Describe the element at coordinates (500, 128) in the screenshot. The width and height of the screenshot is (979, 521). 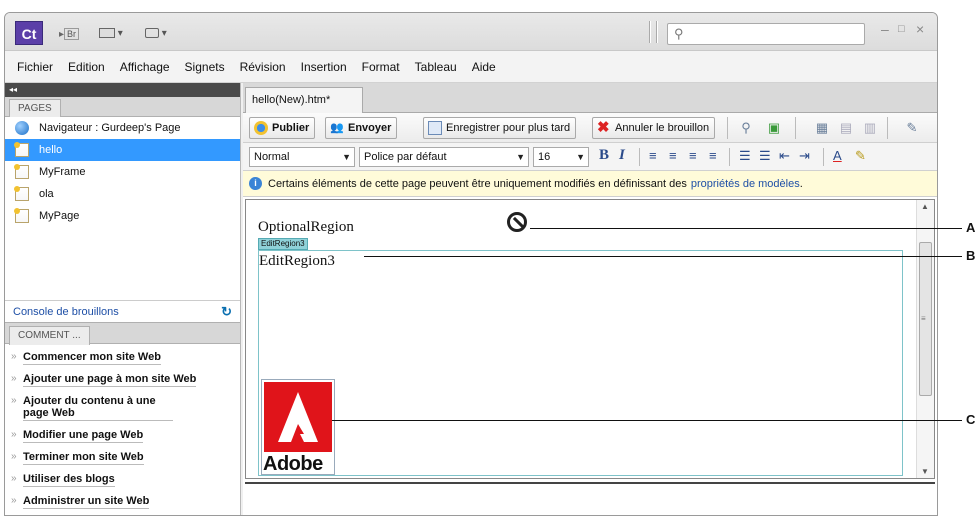
I see `save-for-later-button: Enregistrer pour plus tard` at that location.